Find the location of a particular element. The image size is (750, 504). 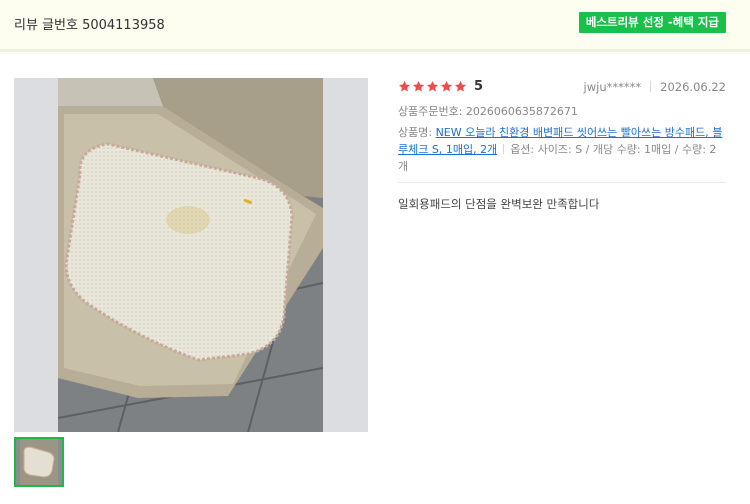

review-photo-thumbnail is located at coordinates (39, 462).